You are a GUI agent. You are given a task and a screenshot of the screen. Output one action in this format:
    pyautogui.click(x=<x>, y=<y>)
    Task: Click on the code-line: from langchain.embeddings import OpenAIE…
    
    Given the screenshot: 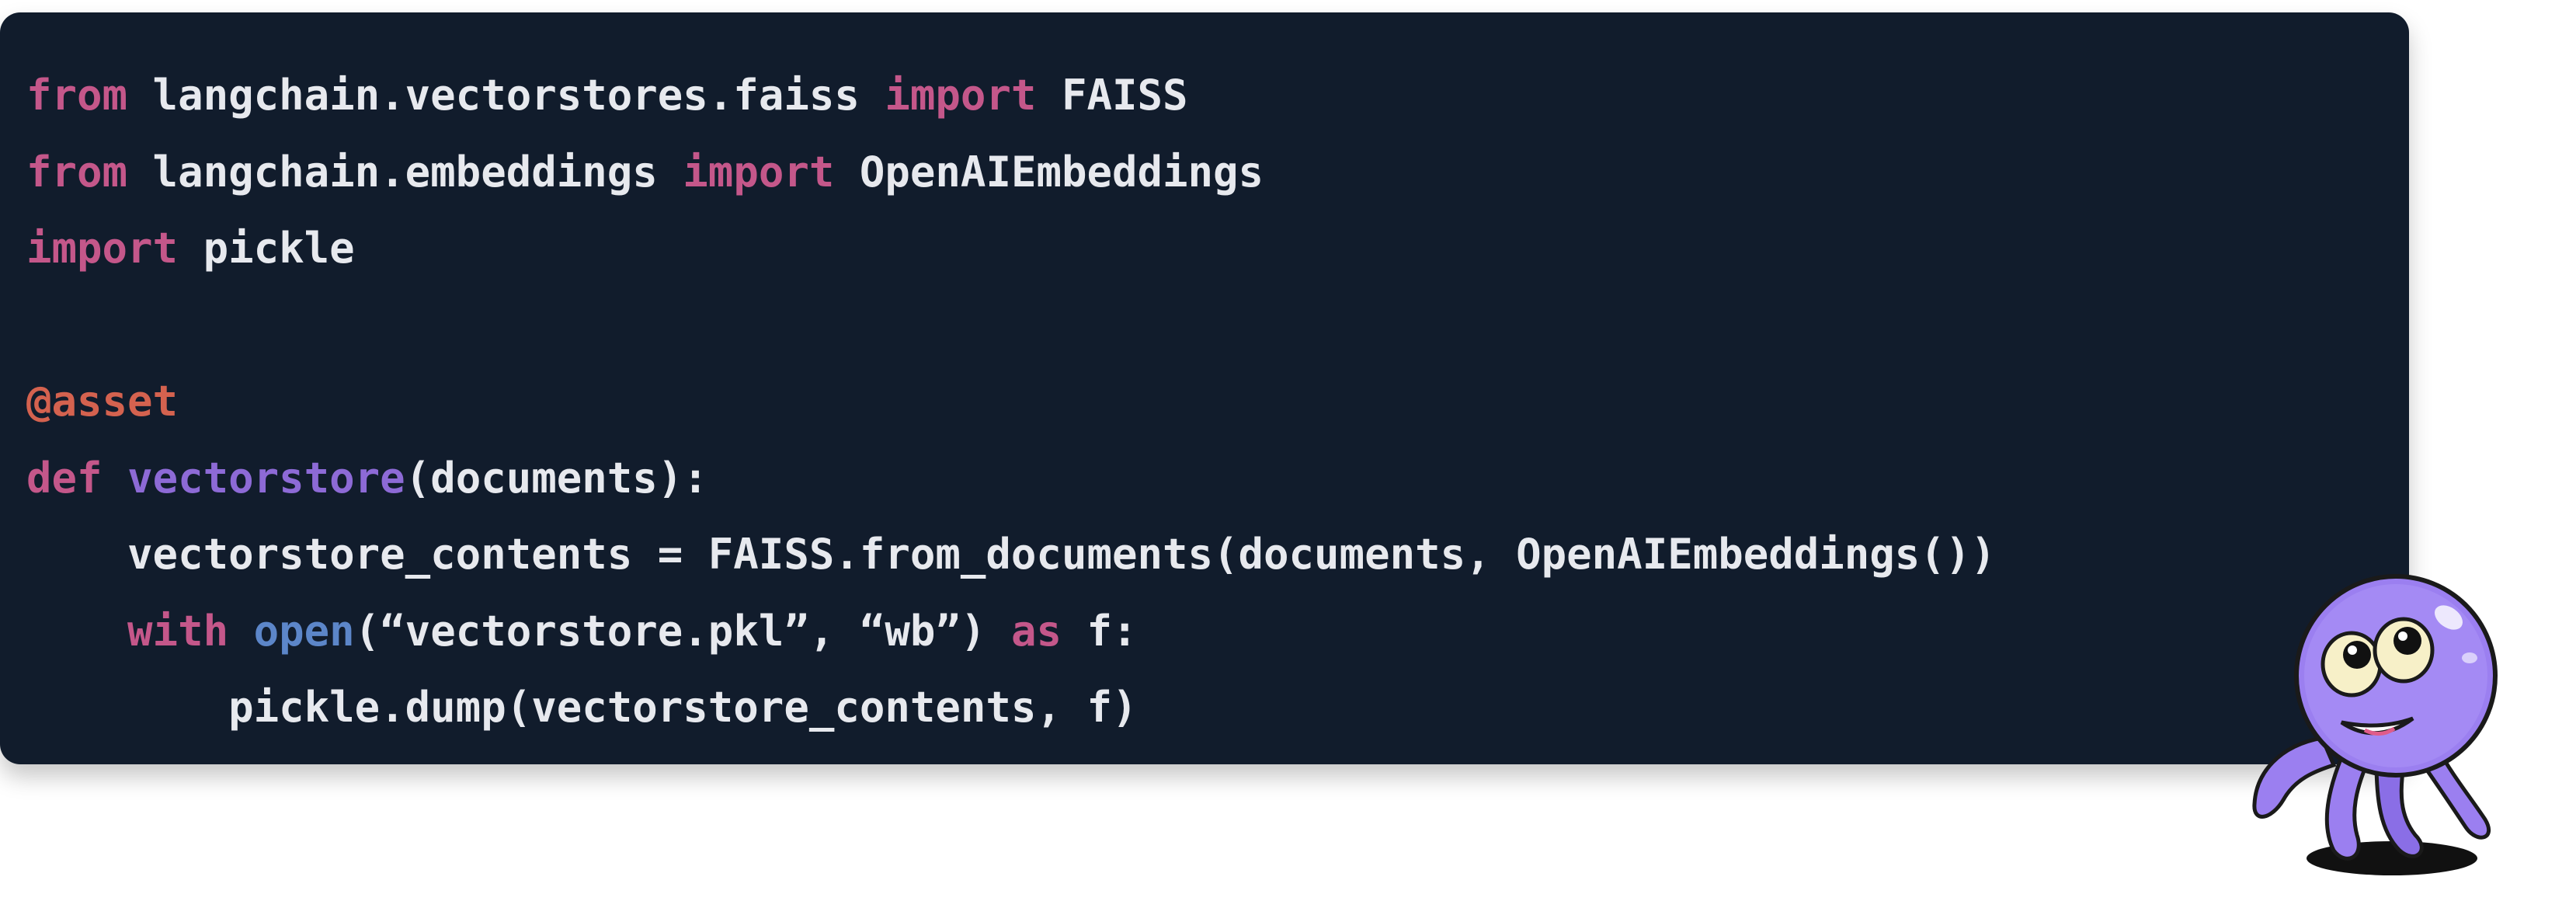 What is the action you would take?
    pyautogui.click(x=1011, y=172)
    